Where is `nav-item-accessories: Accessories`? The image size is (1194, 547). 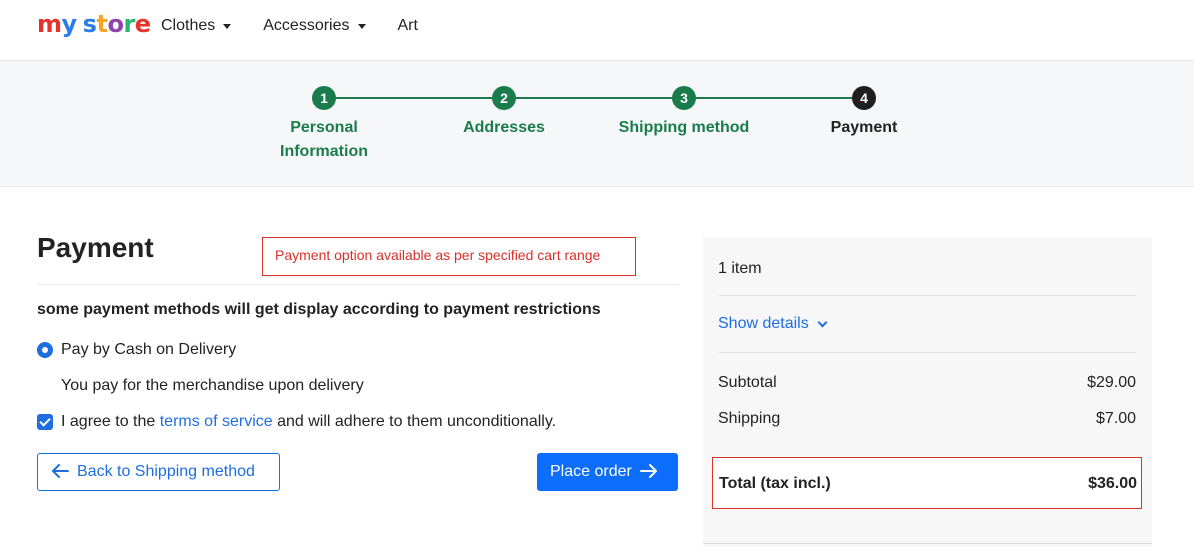 nav-item-accessories: Accessories is located at coordinates (314, 26).